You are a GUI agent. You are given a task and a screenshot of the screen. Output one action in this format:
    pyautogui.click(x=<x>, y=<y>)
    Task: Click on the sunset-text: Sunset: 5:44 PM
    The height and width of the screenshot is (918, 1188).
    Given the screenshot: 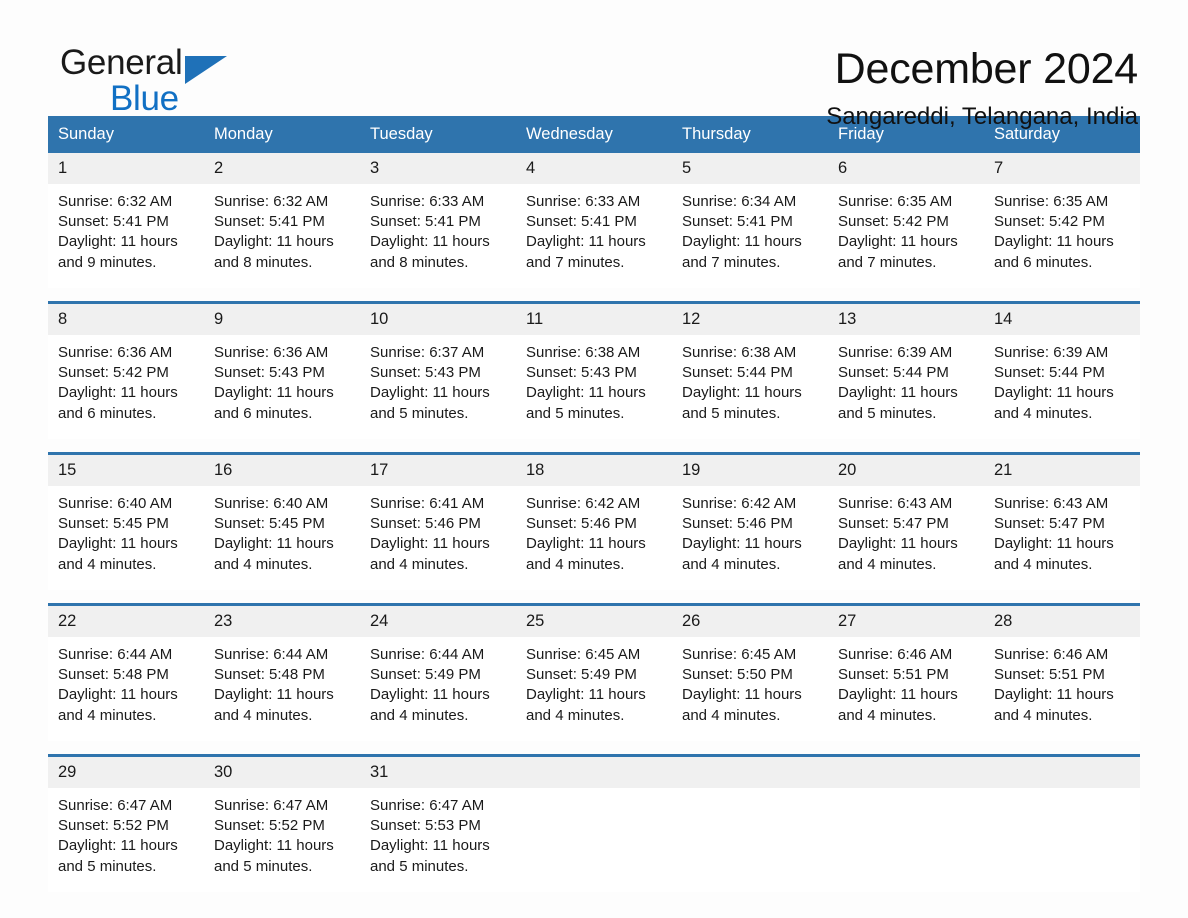 What is the action you would take?
    pyautogui.click(x=1049, y=373)
    